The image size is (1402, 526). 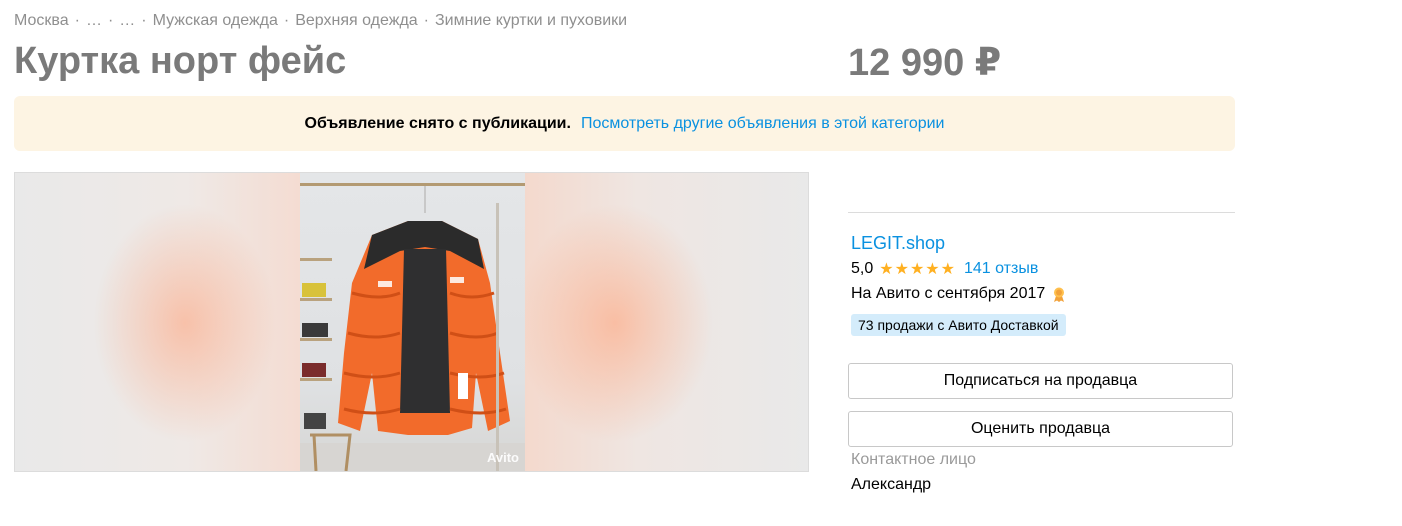 What do you see at coordinates (412, 327) in the screenshot?
I see `jacket-photo` at bounding box center [412, 327].